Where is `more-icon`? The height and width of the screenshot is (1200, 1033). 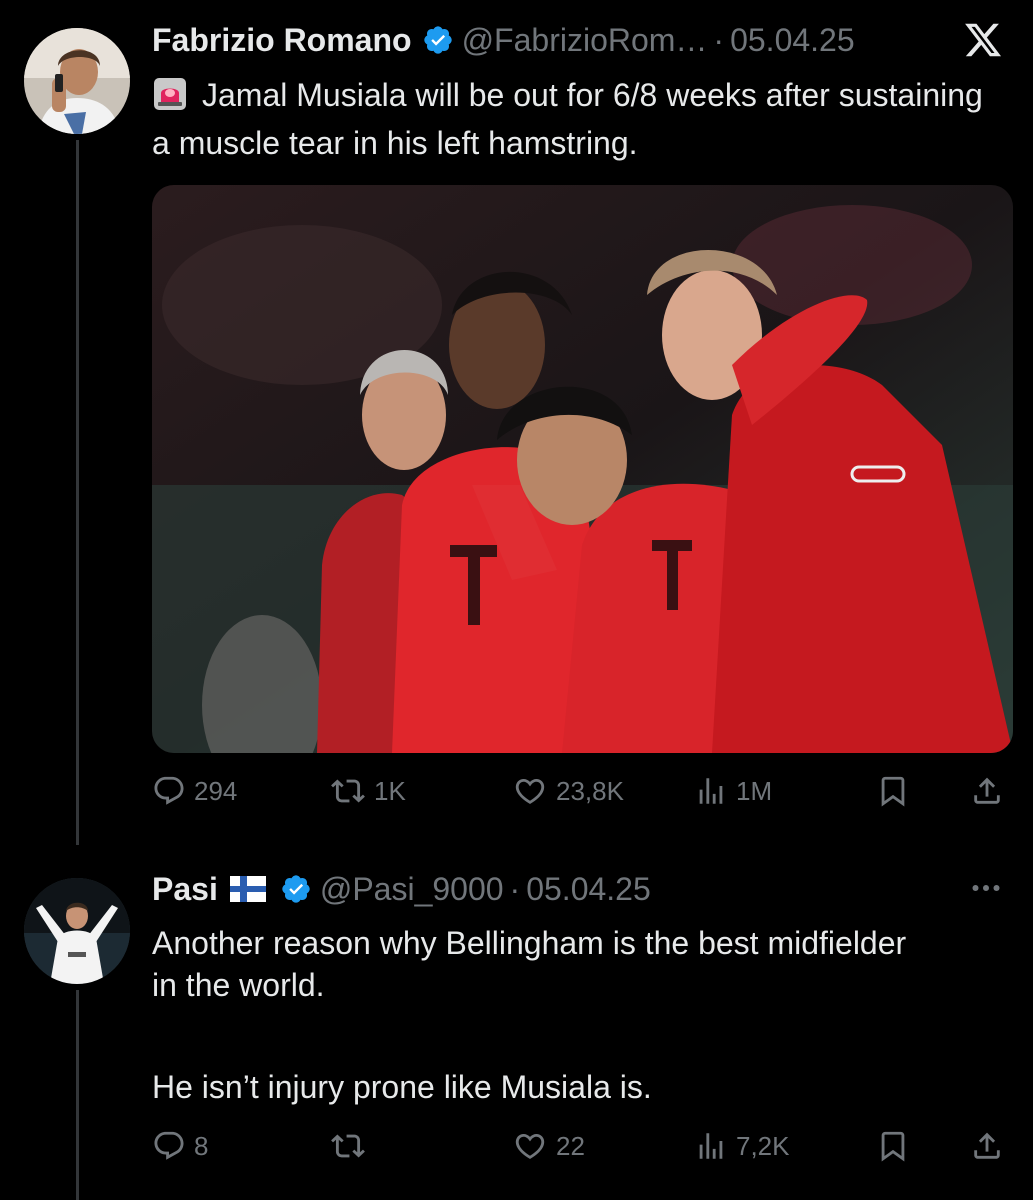 more-icon is located at coordinates (986, 890).